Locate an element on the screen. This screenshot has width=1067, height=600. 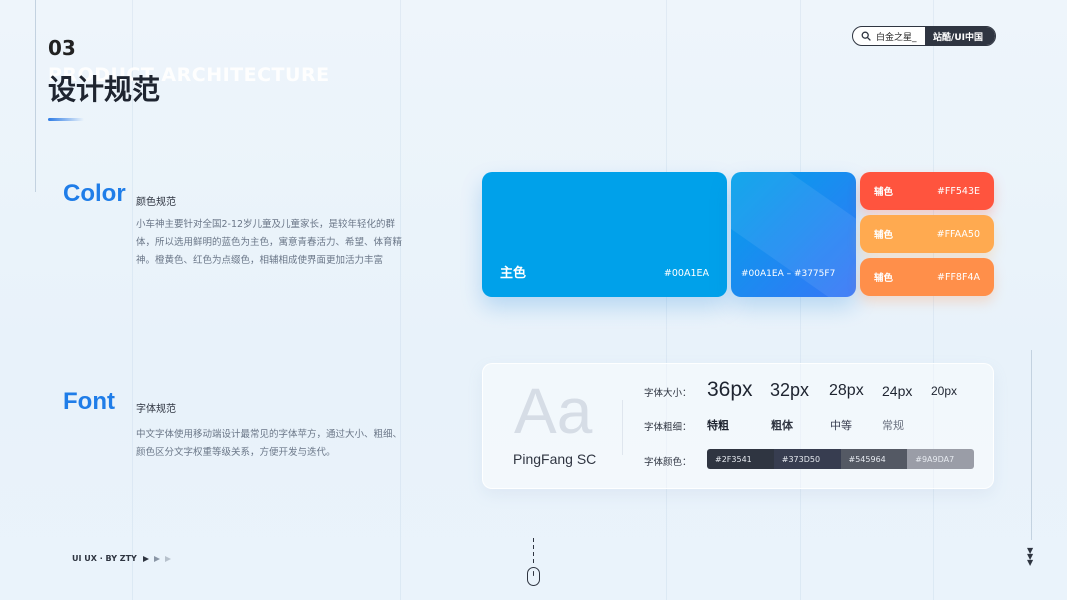
footer-brand: UI UX · BY ZTY is located at coordinates (121, 558).